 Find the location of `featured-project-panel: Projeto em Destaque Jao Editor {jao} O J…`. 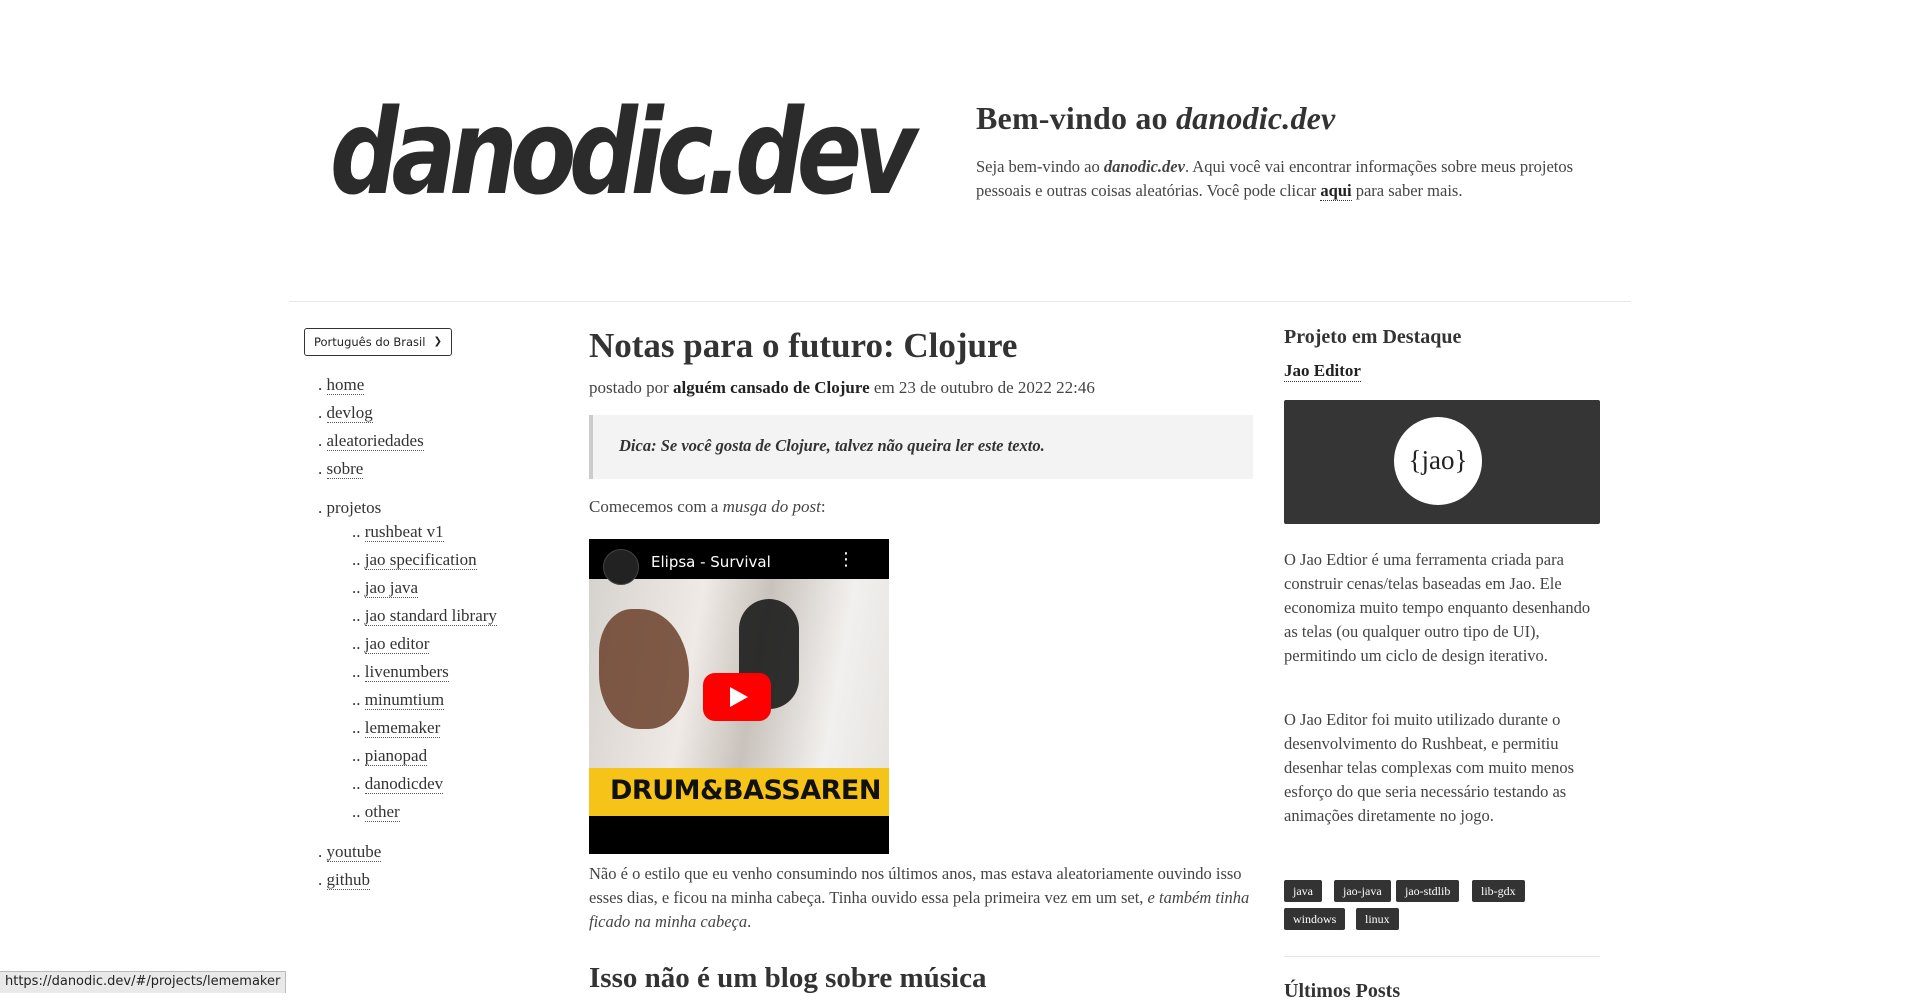

featured-project-panel: Projeto em Destaque Jao Editor {jao} O J… is located at coordinates (1442, 664).